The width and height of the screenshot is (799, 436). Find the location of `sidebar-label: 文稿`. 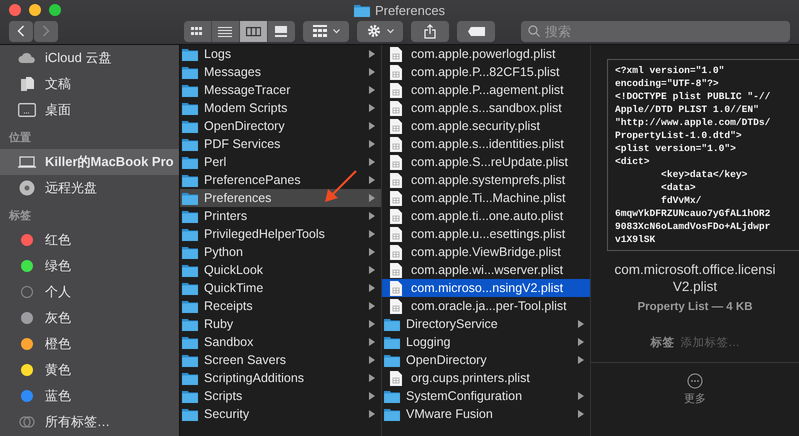

sidebar-label: 文稿 is located at coordinates (58, 84).